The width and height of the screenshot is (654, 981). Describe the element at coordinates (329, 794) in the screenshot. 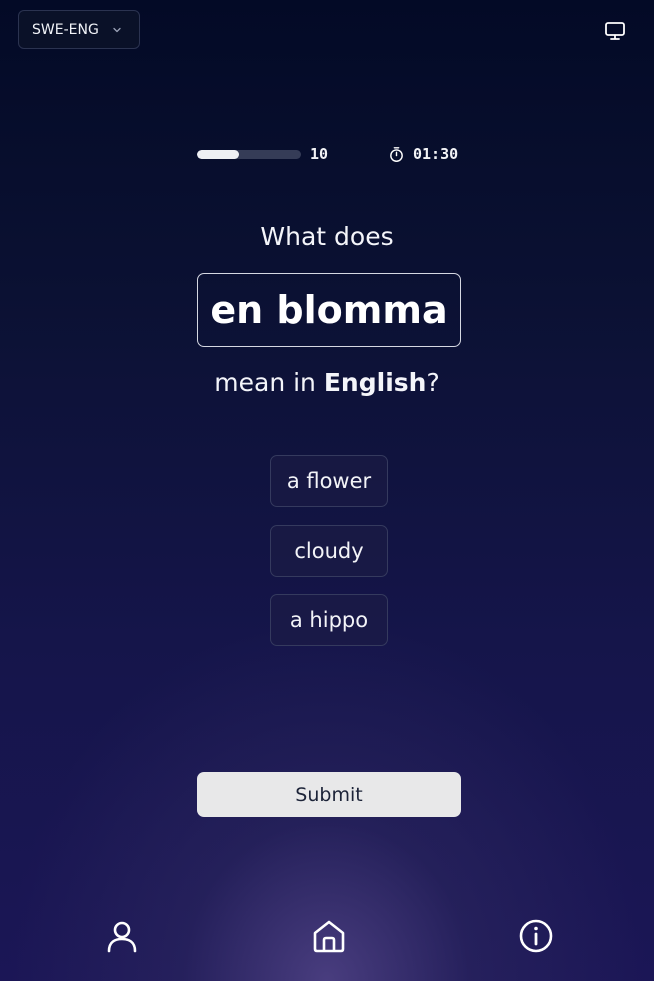

I see `submit-button: Submit` at that location.